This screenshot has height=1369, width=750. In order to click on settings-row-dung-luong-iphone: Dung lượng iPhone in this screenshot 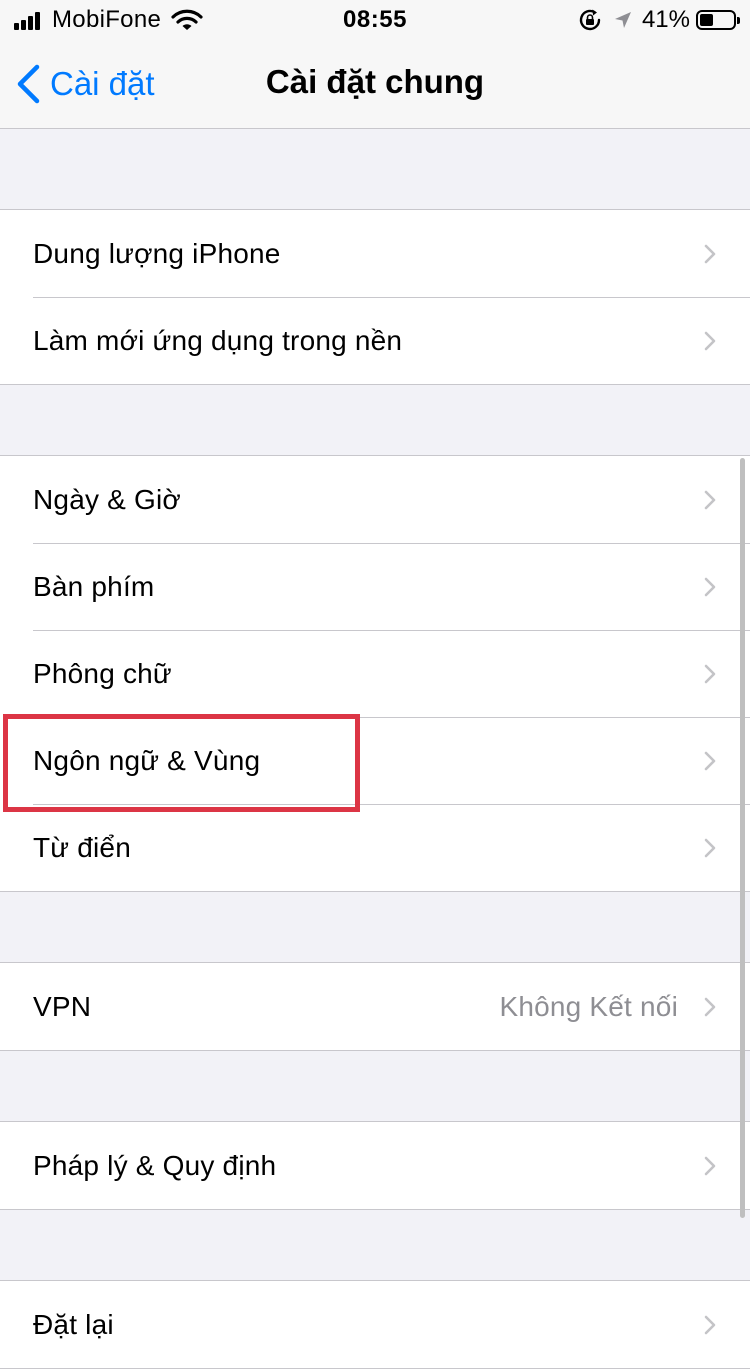, I will do `click(375, 253)`.